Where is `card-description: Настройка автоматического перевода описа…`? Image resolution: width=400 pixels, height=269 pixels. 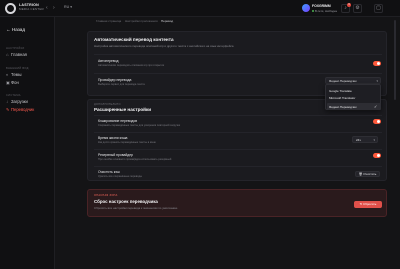
card-description: Настройка автоматического перевода описа… is located at coordinates (164, 46).